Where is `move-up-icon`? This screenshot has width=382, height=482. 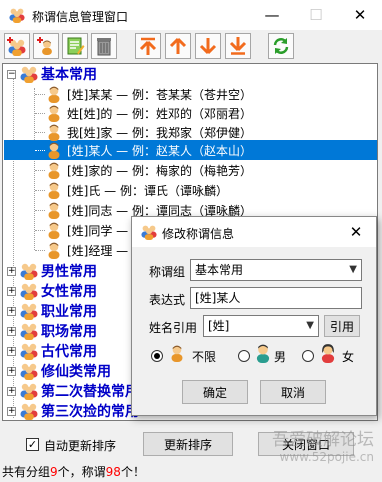 move-up-icon is located at coordinates (178, 45).